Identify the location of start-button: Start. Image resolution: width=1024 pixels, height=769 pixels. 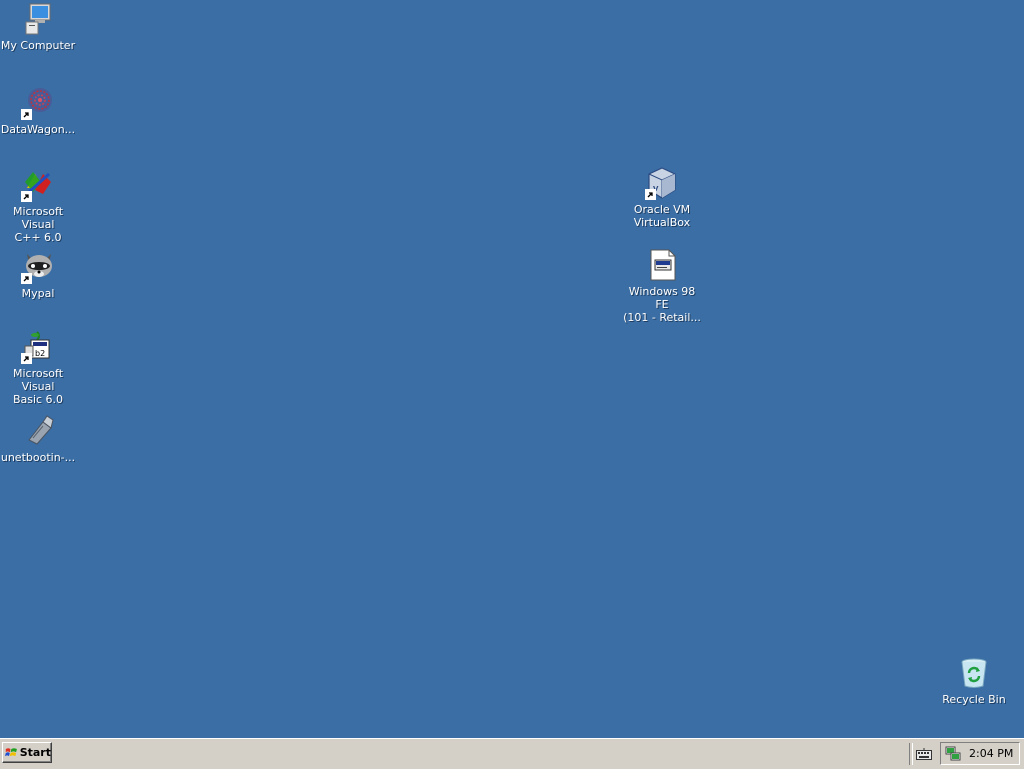
(27, 752).